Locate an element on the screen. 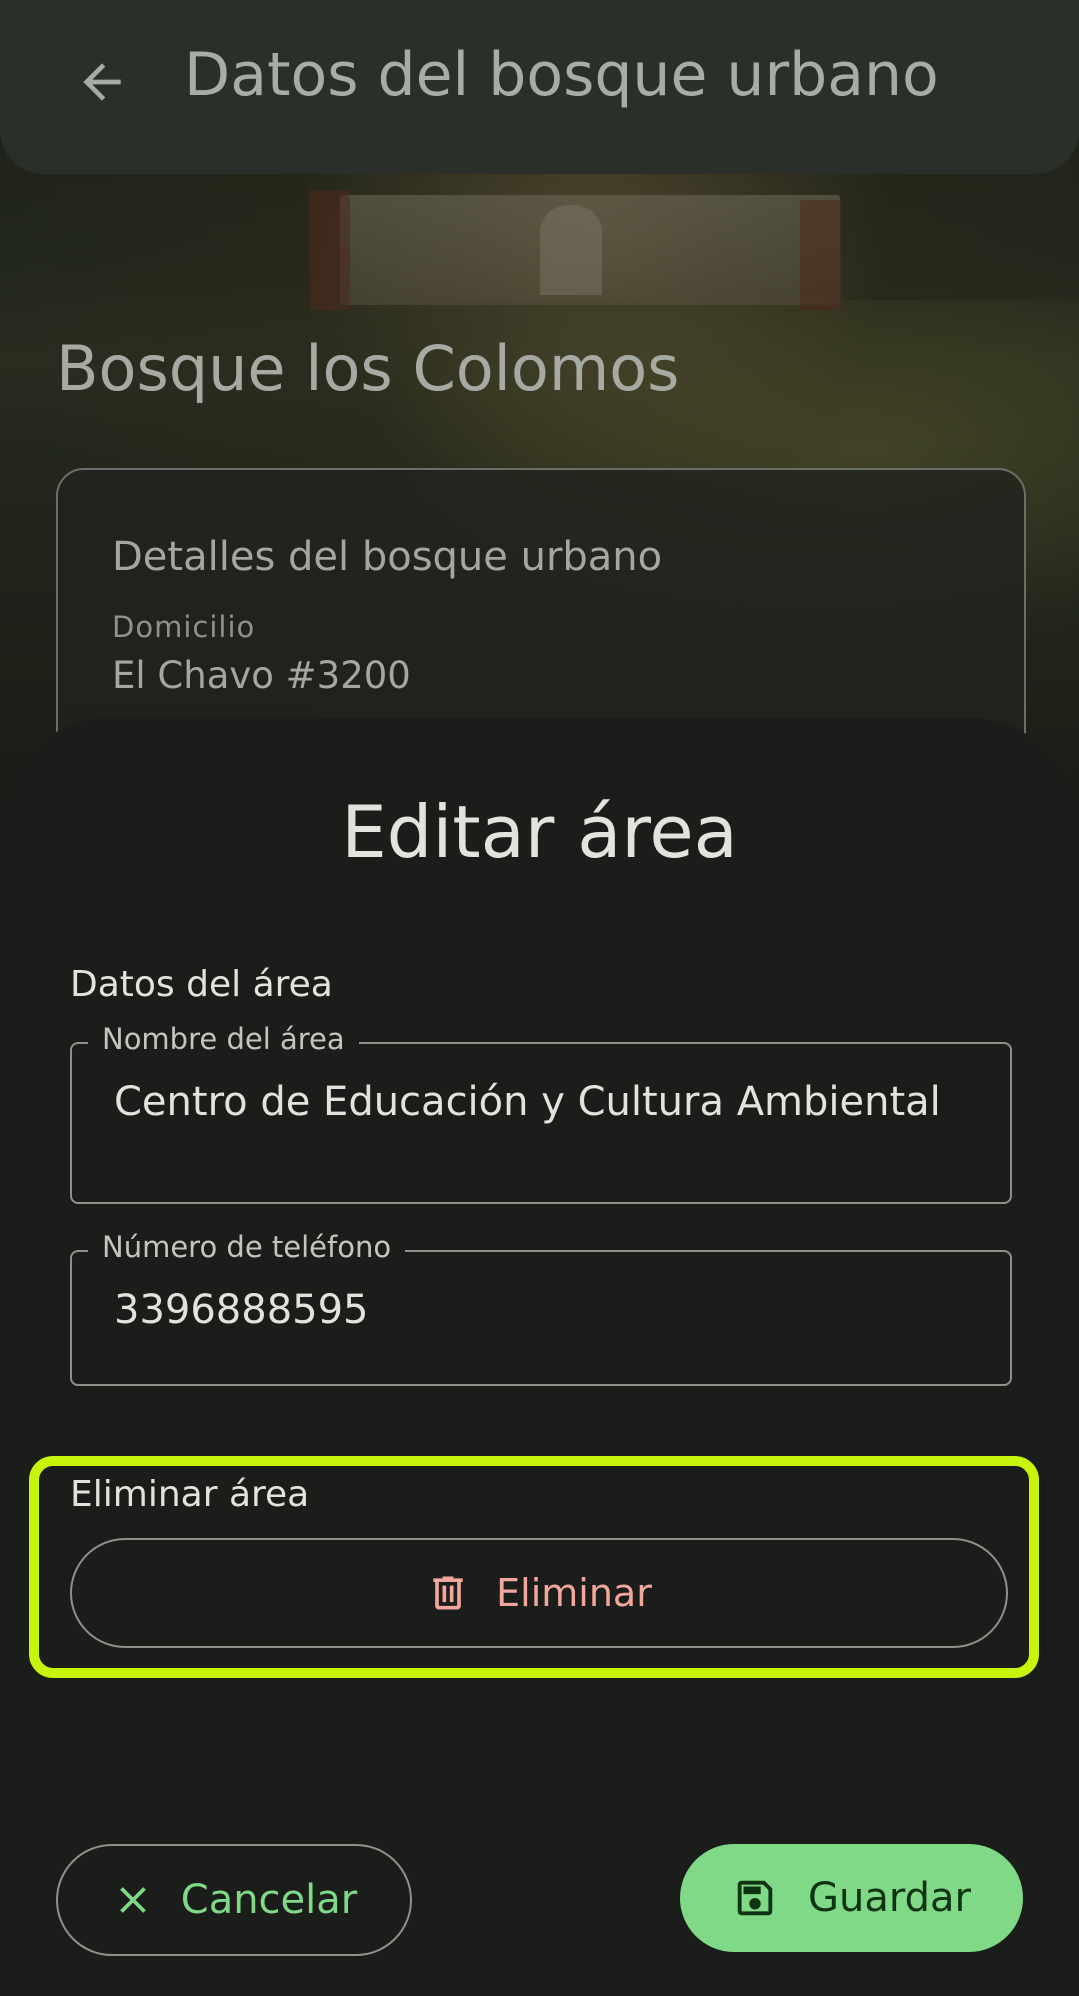 Image resolution: width=1079 pixels, height=1996 pixels. delete-button-label: Eliminar is located at coordinates (574, 1593).